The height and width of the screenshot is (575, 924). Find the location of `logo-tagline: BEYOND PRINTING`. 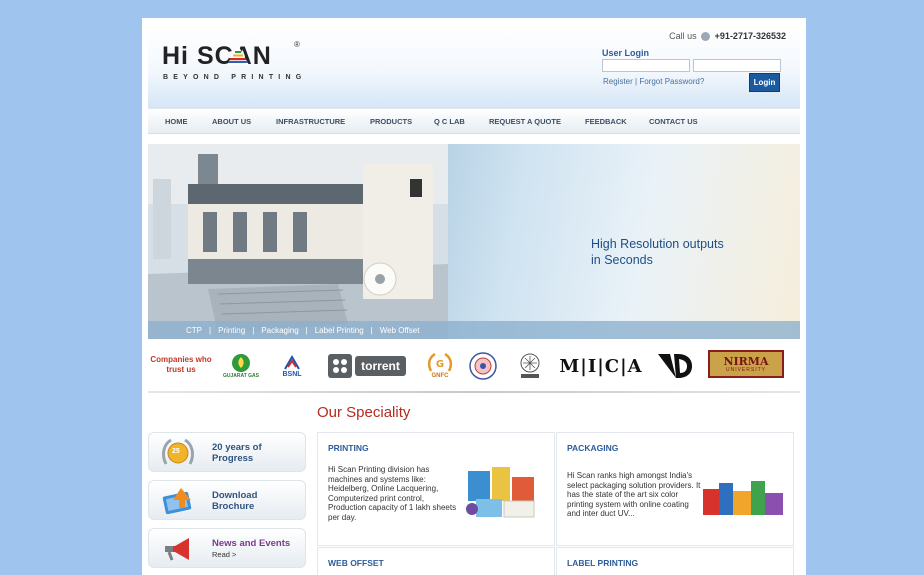

logo-tagline: BEYOND PRINTING is located at coordinates (235, 77).